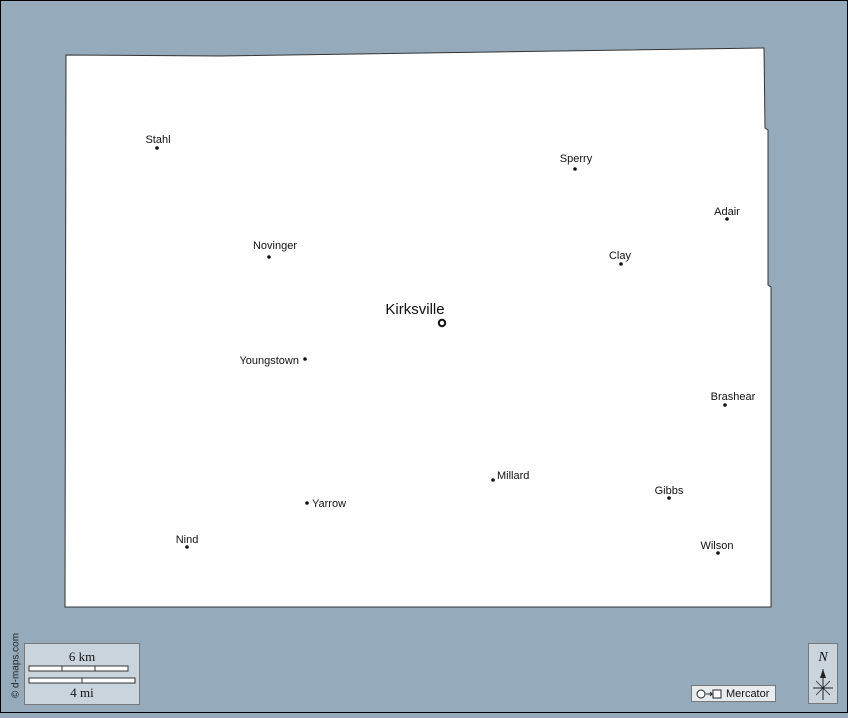 This screenshot has width=848, height=718. I want to click on credit-text: © d-maps.com, so click(16, 665).